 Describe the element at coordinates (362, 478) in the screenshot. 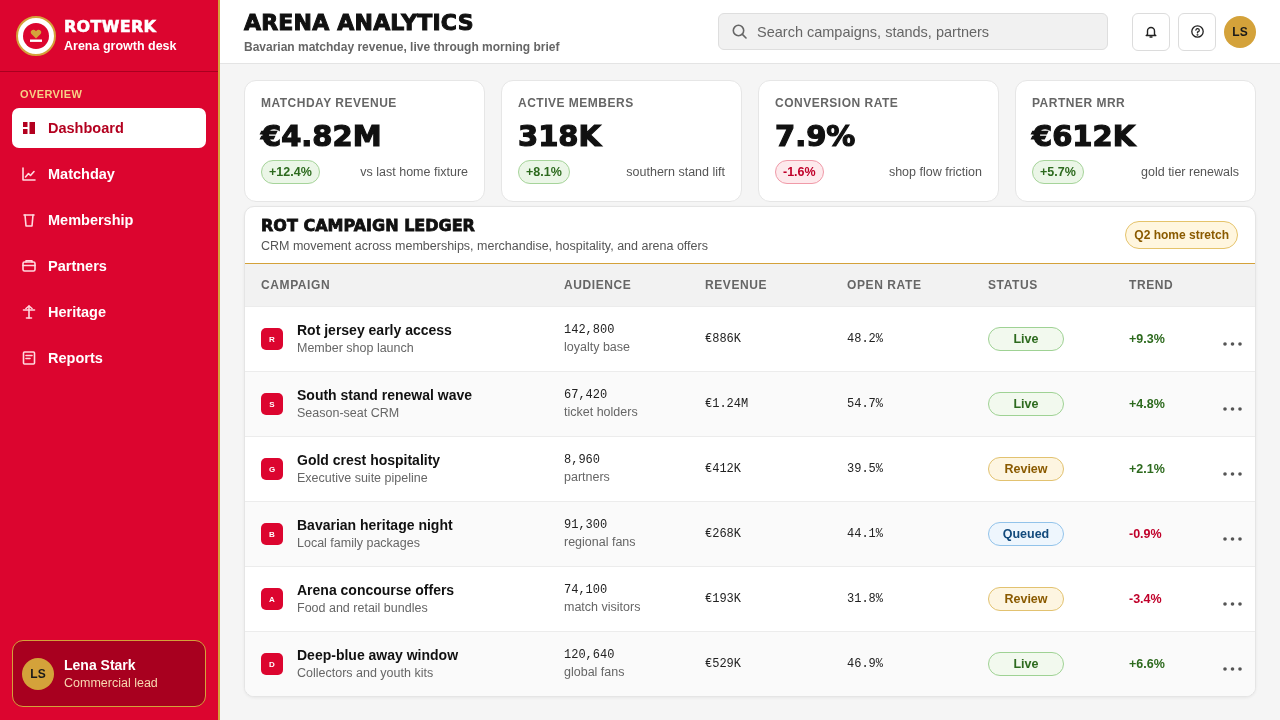

I see `campaign-detail: Executive suite pipeline` at that location.